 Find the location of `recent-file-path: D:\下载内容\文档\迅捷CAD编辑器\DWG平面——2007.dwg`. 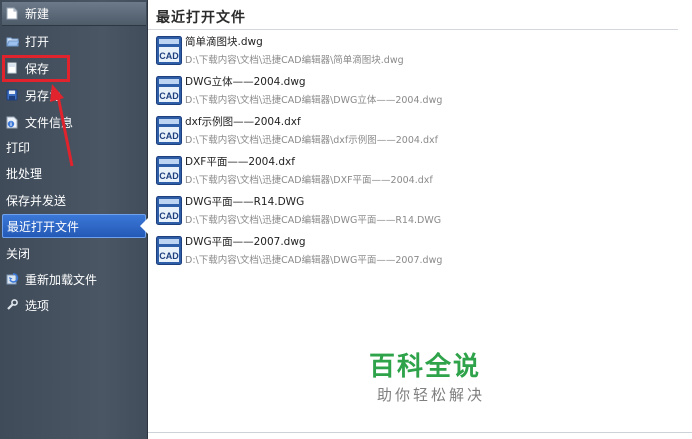

recent-file-path: D:\下载内容\文档\迅捷CAD编辑器\DWG平面——2007.dwg is located at coordinates (314, 260).